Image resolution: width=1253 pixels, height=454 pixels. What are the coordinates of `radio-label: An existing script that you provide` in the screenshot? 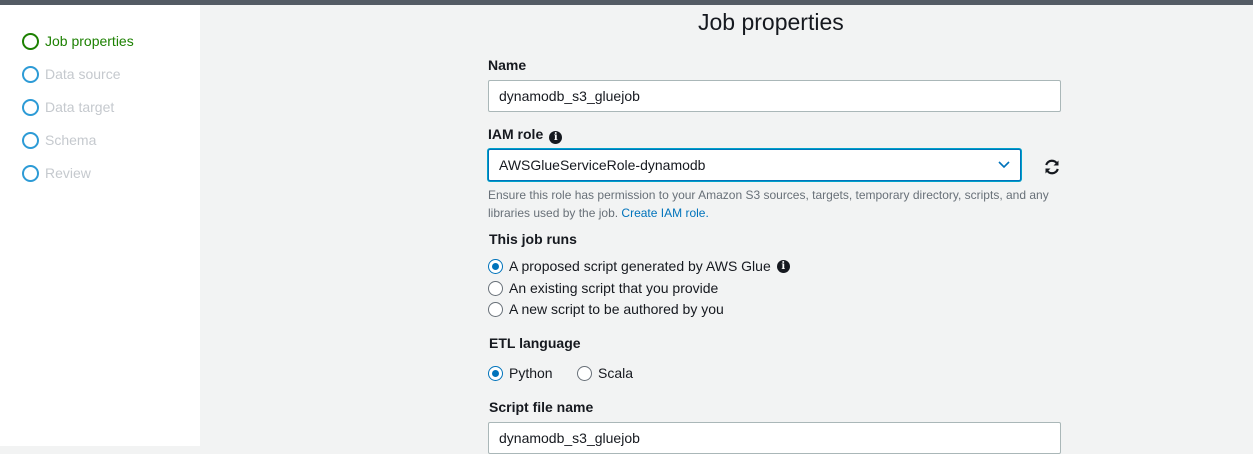 It's located at (614, 288).